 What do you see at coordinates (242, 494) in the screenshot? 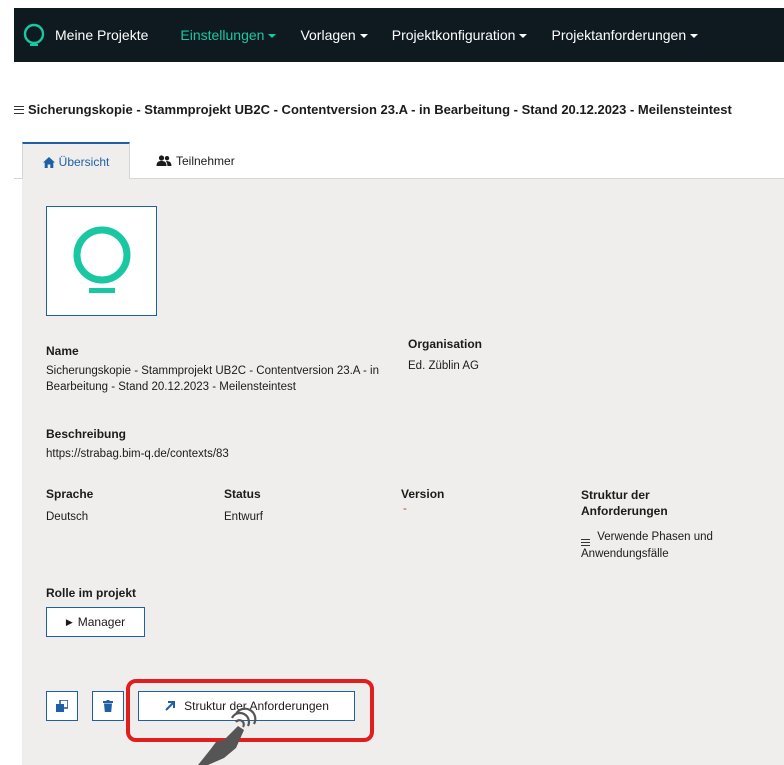
I see `status-label: Status` at bounding box center [242, 494].